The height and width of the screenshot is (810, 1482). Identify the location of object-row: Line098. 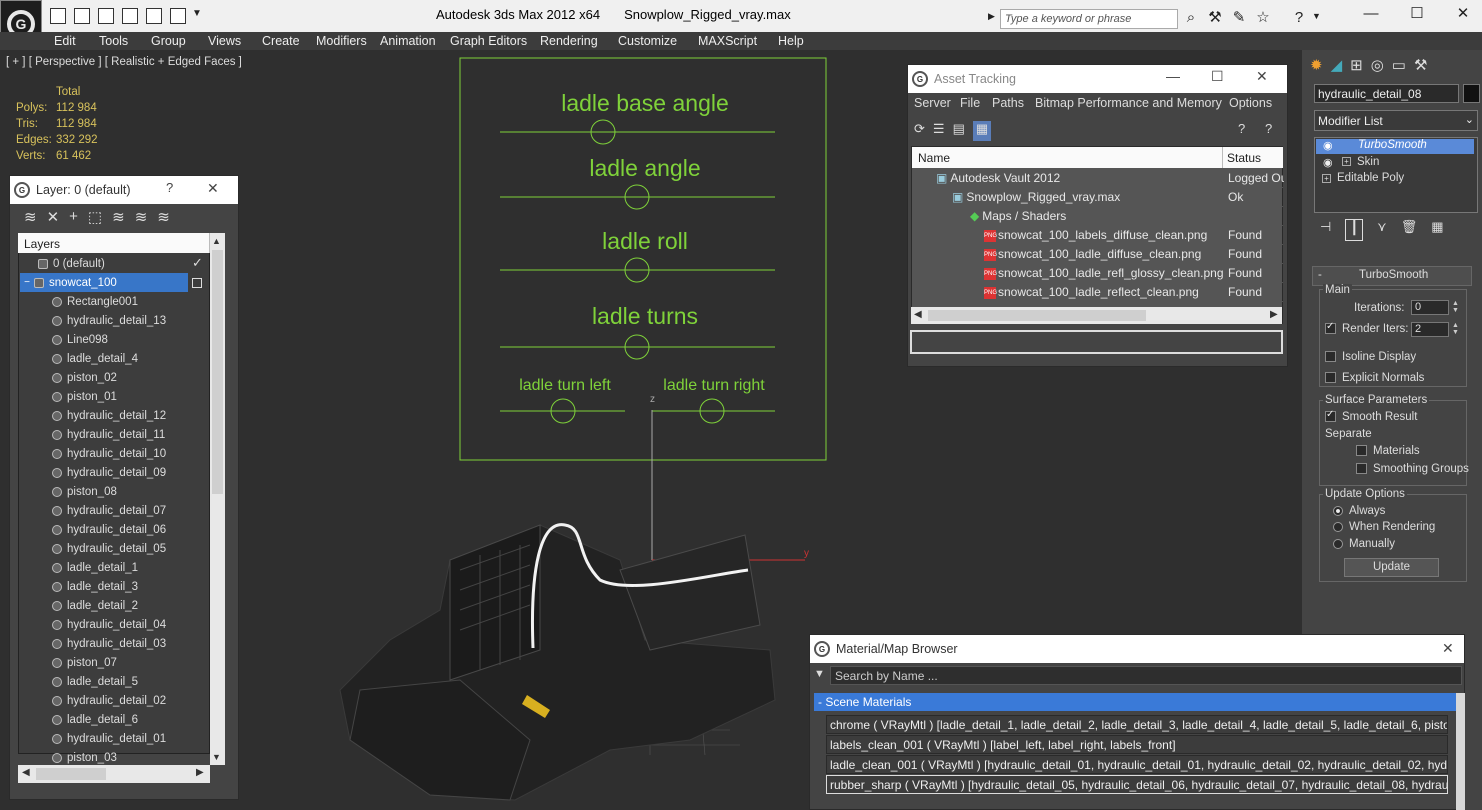
(113, 339).